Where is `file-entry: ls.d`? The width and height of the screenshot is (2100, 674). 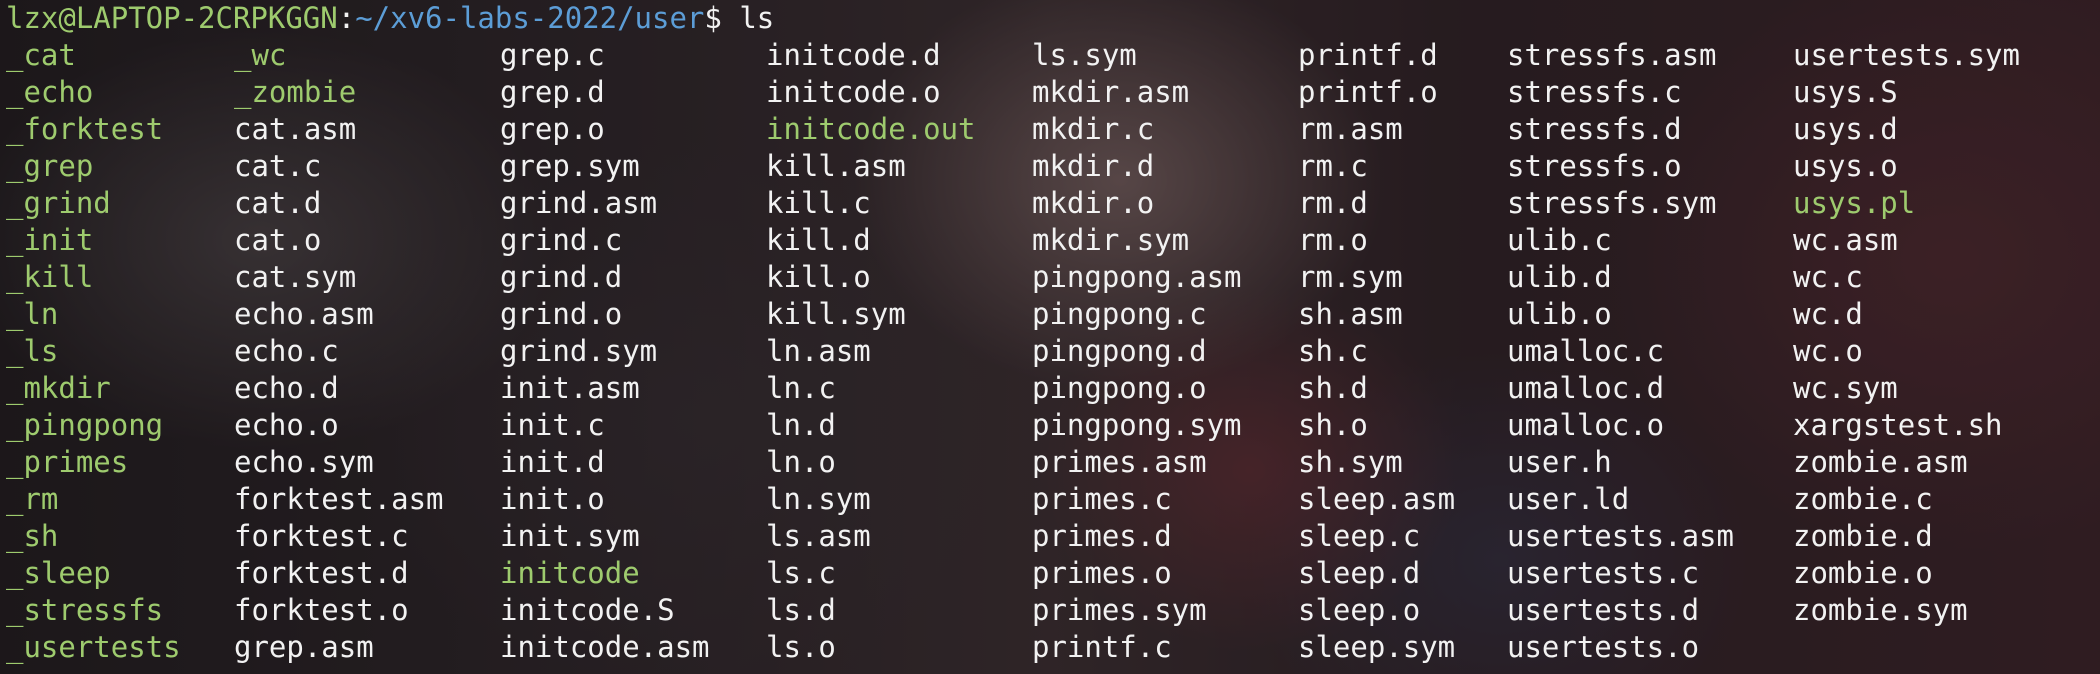 file-entry: ls.d is located at coordinates (801, 610).